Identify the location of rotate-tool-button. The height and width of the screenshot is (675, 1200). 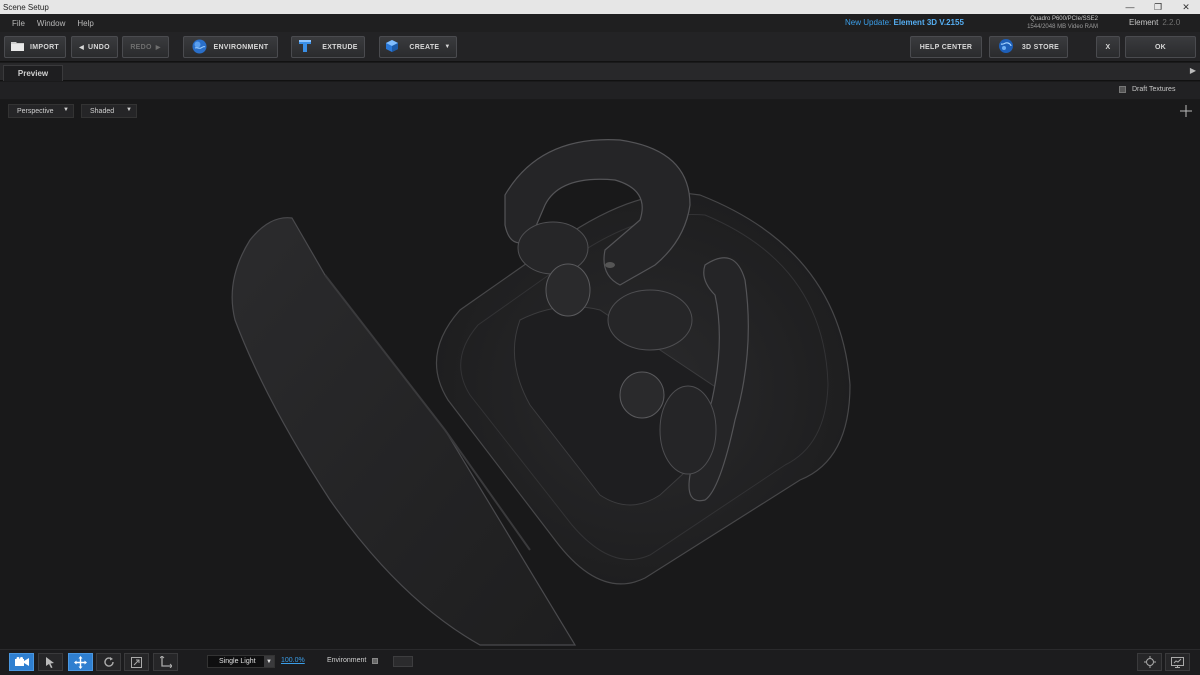
(108, 662).